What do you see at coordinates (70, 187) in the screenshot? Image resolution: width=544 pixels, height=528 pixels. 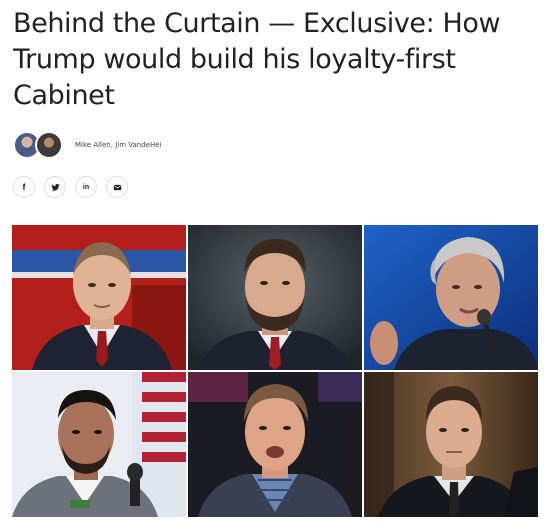 I see `share-bar: f in` at bounding box center [70, 187].